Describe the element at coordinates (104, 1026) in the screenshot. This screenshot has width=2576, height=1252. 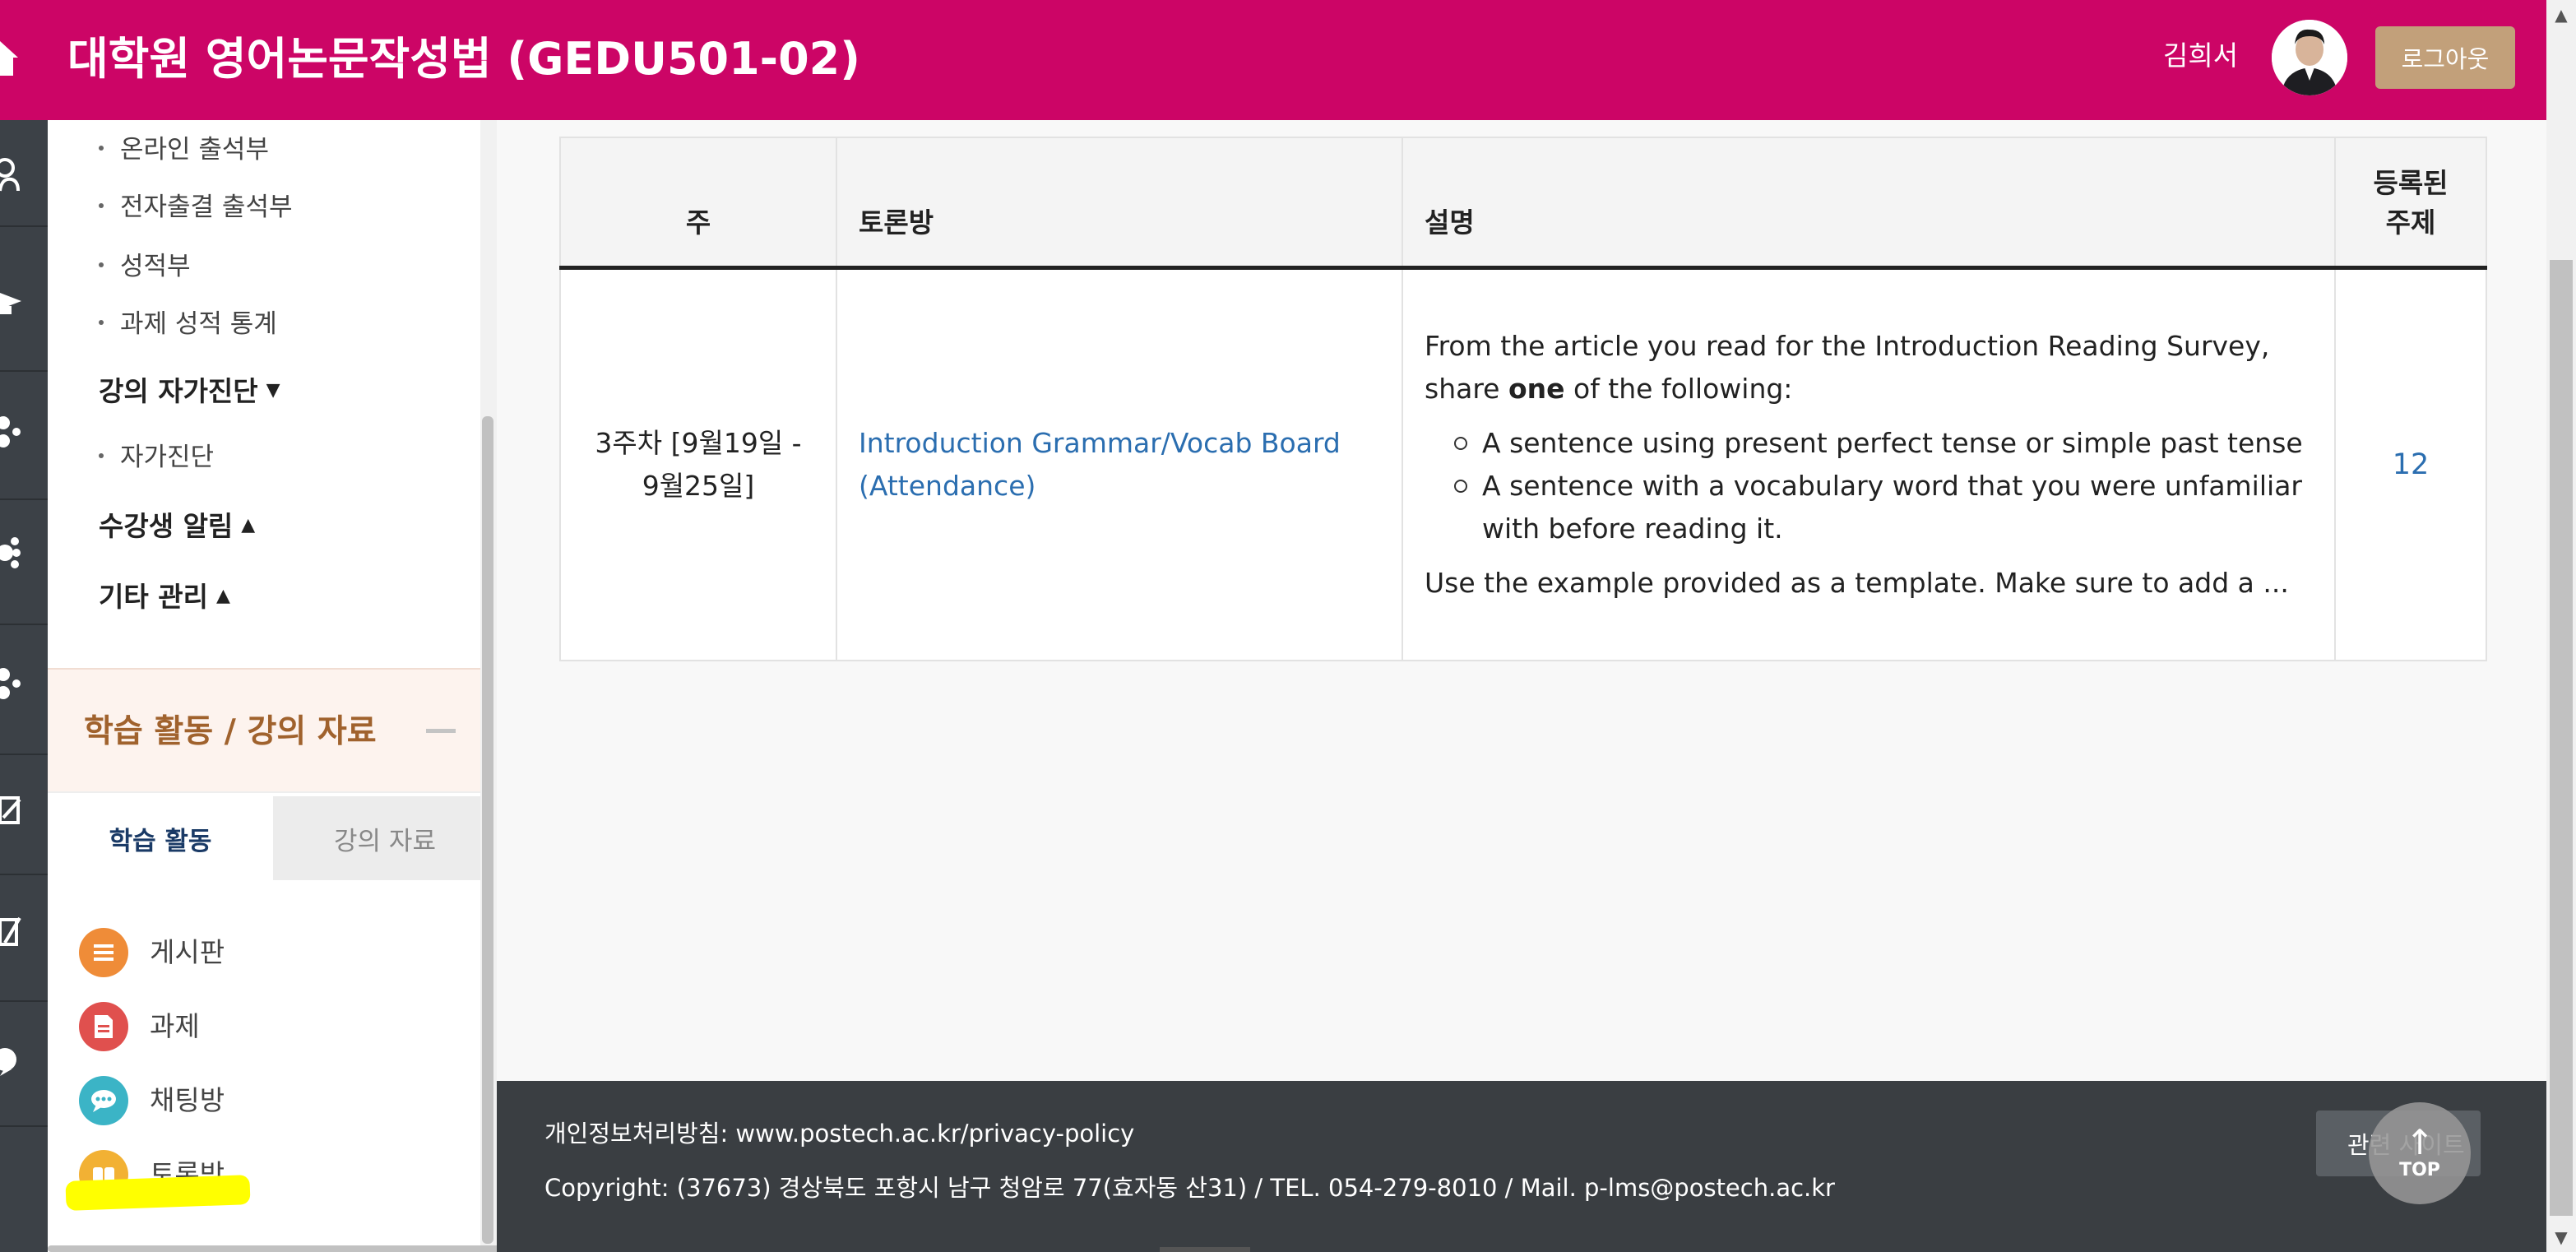
I see `assignment-icon` at that location.